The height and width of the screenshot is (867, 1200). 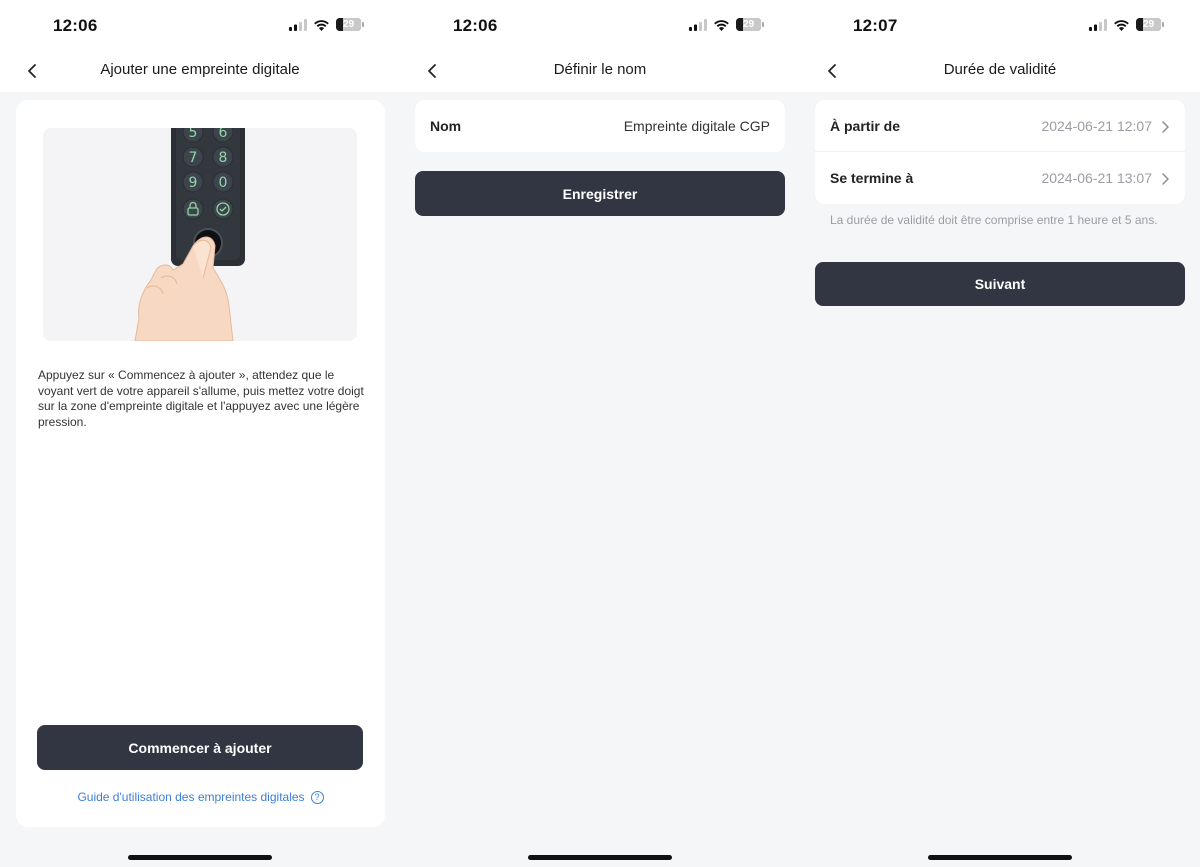 I want to click on page-title: Définir le nom, so click(x=600, y=69).